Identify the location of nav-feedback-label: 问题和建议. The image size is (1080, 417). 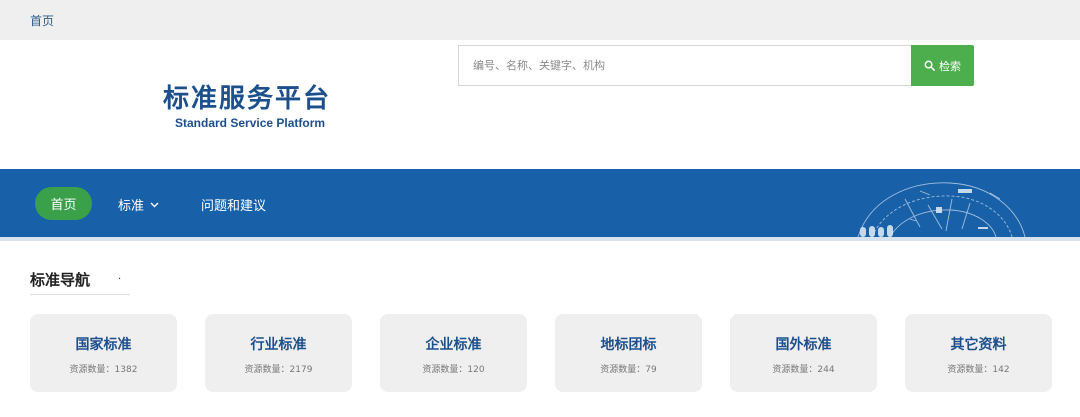
(234, 206).